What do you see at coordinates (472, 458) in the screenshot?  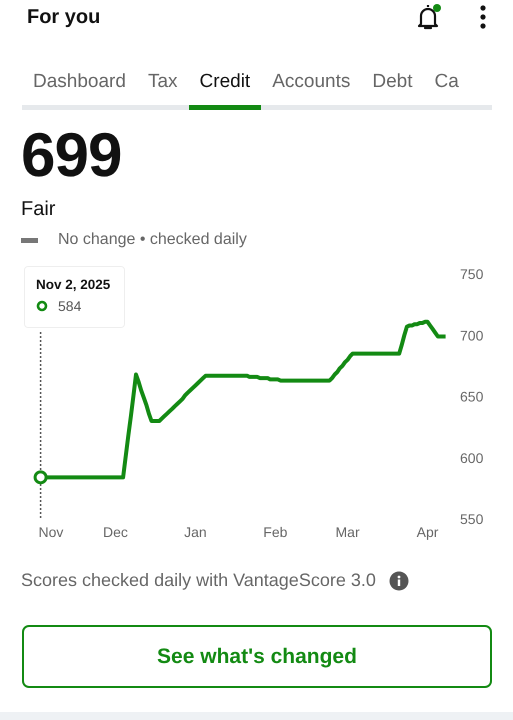 I see `y-tick-label: 600` at bounding box center [472, 458].